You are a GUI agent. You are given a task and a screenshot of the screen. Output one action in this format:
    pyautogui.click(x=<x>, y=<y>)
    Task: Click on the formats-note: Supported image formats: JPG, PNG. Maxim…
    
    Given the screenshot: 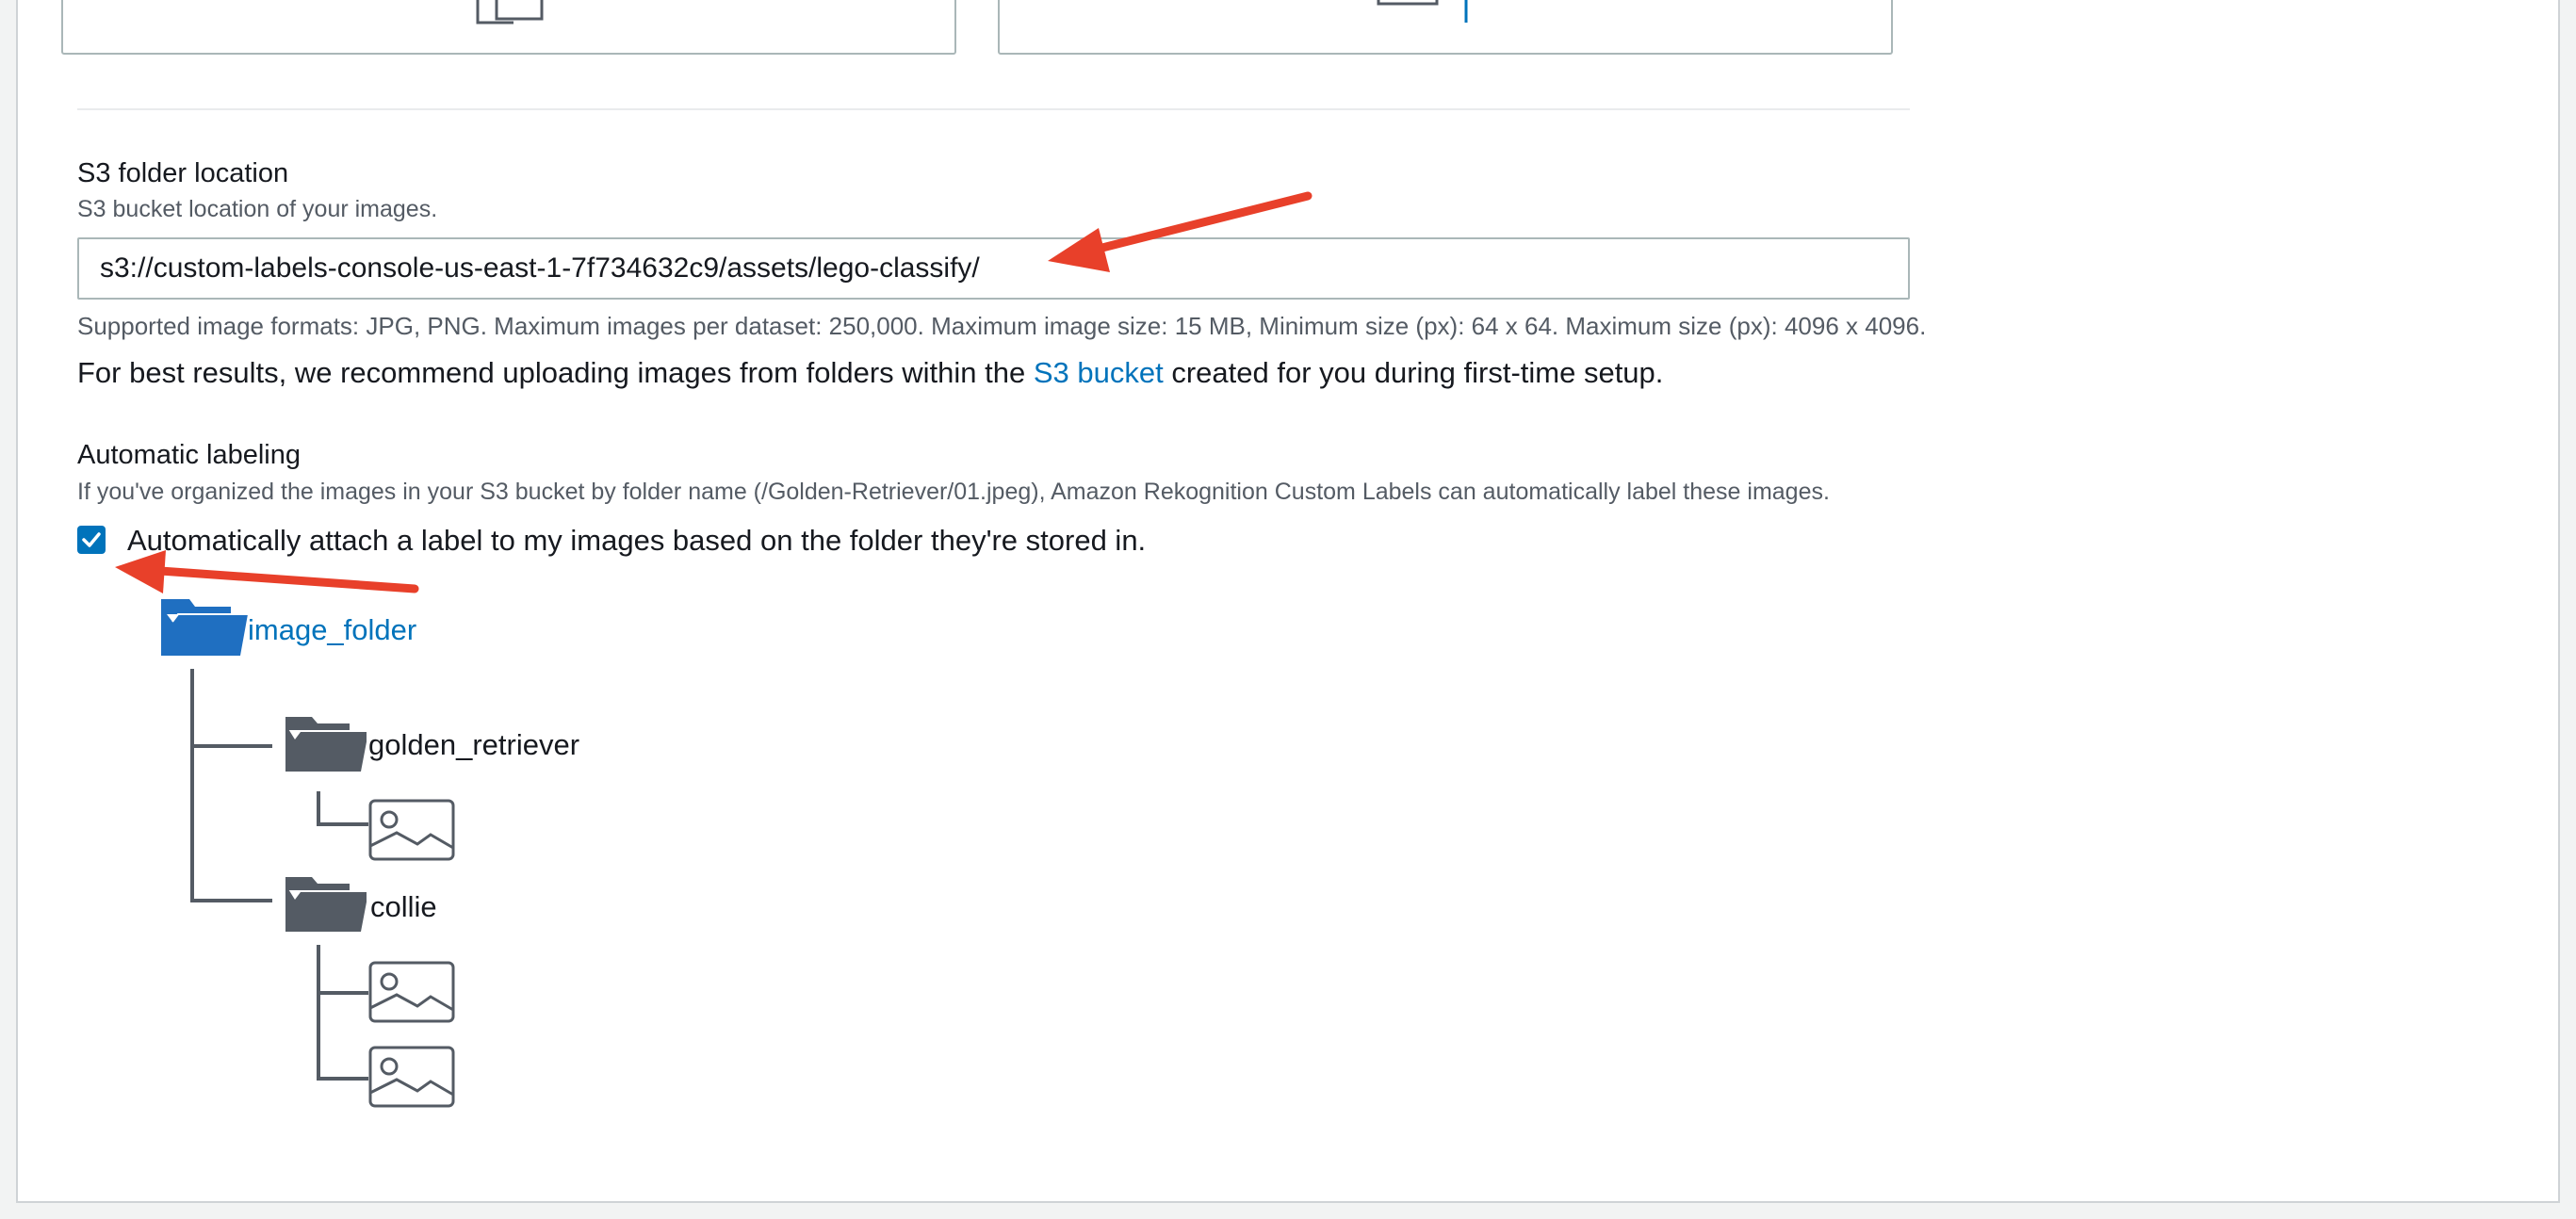 What is the action you would take?
    pyautogui.click(x=1002, y=326)
    